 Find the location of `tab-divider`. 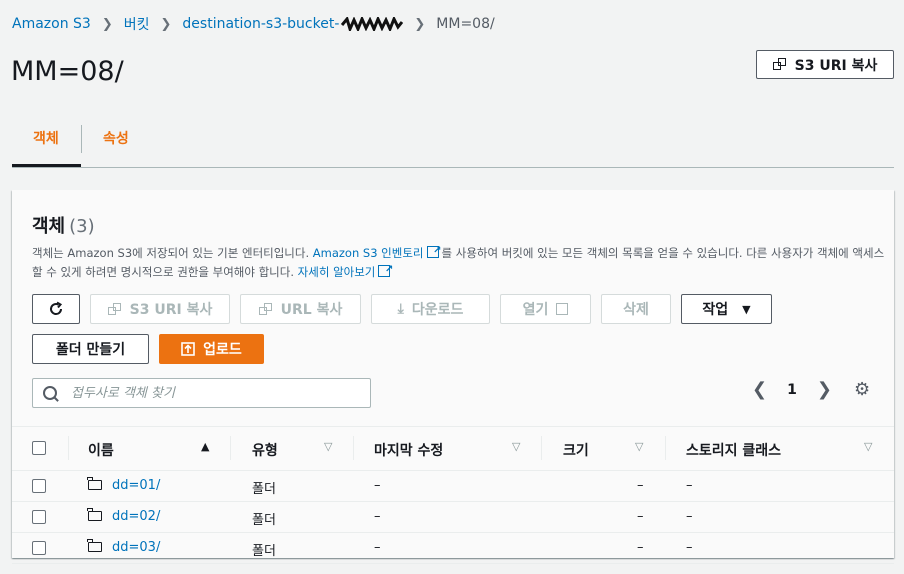

tab-divider is located at coordinates (81, 139).